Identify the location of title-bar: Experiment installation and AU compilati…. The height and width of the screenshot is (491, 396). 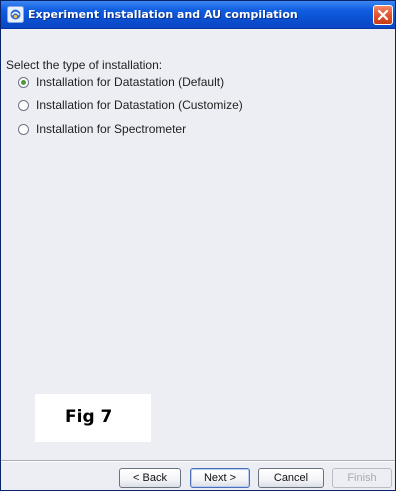
(198, 15).